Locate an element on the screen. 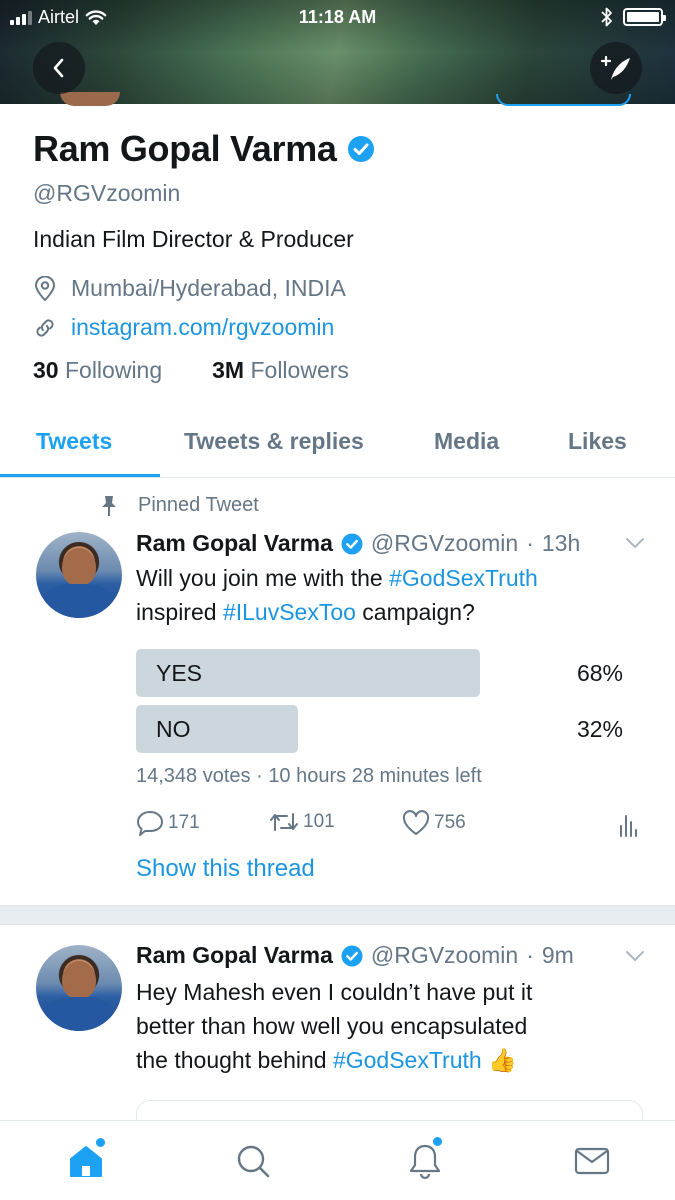 Image resolution: width=675 pixels, height=1200 pixels. analytics-button is located at coordinates (628, 824).